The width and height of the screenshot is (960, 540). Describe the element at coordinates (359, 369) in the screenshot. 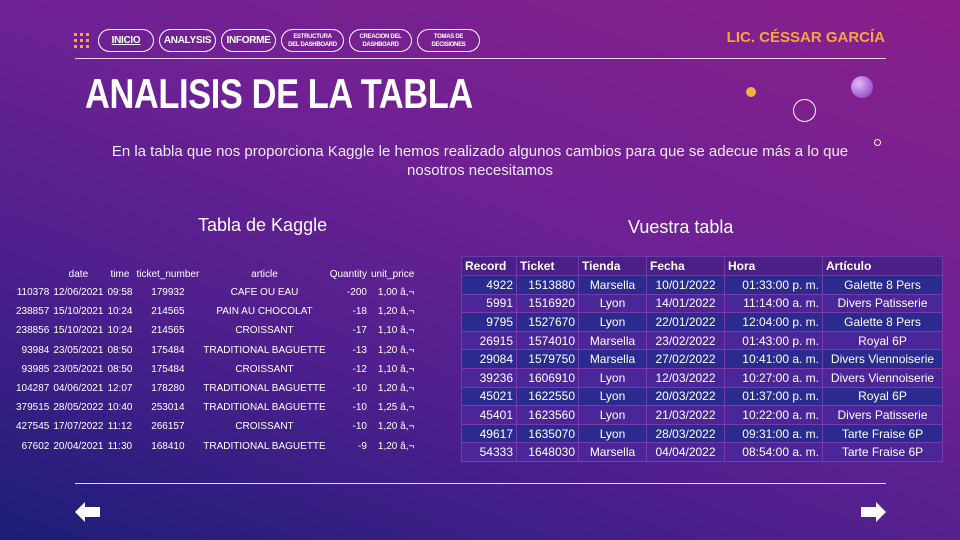

I see `table-cell: -12` at that location.